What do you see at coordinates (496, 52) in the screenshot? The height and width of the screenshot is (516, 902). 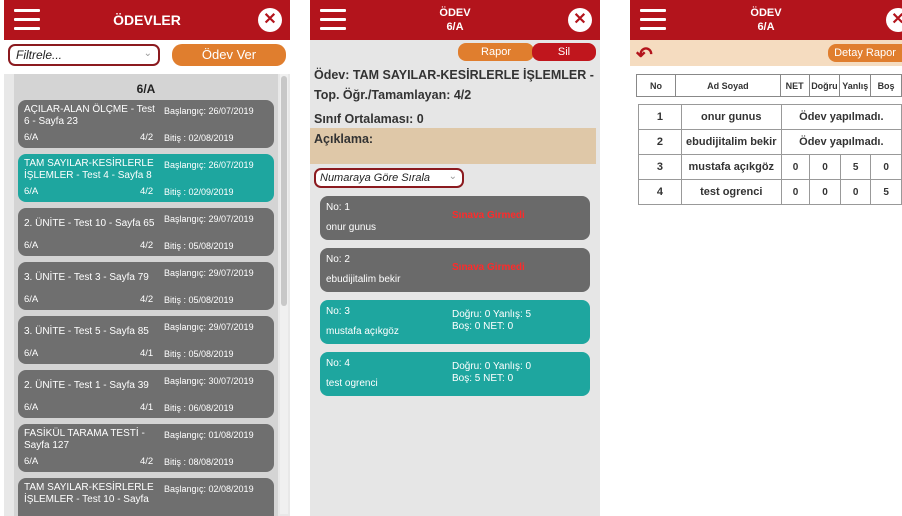 I see `report-button: Rapor` at bounding box center [496, 52].